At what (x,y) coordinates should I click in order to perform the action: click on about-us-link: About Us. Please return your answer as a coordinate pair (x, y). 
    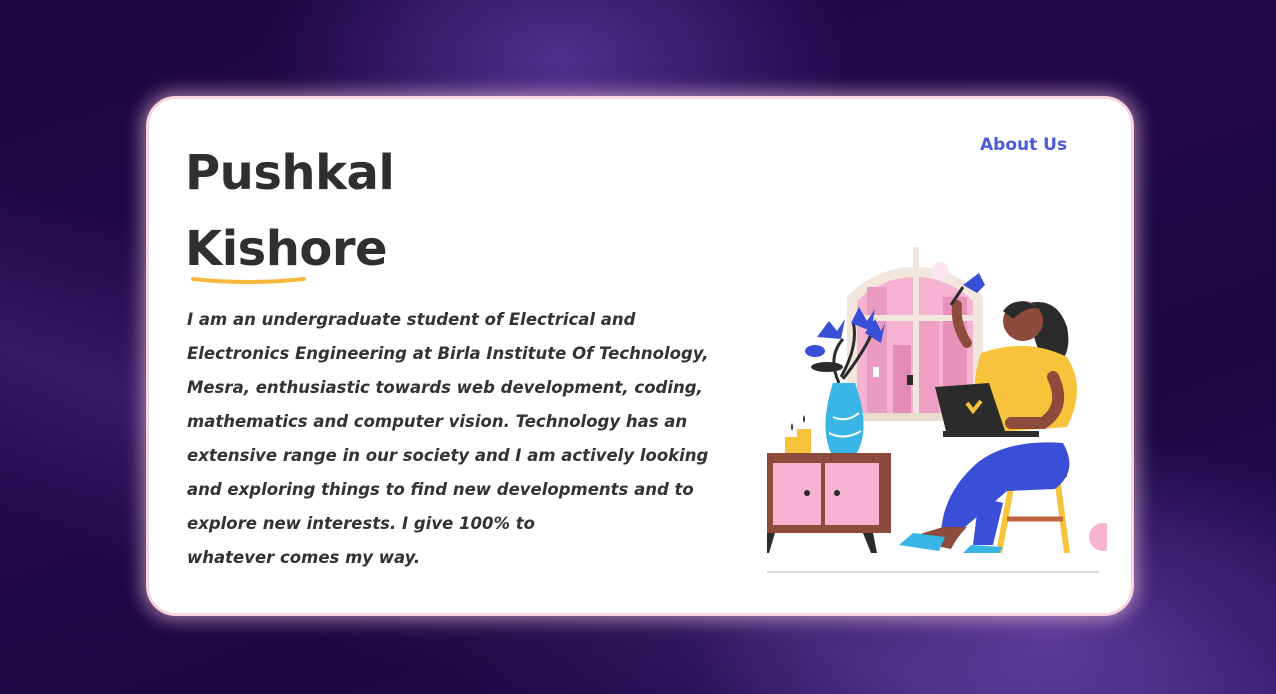
    Looking at the image, I should click on (1023, 145).